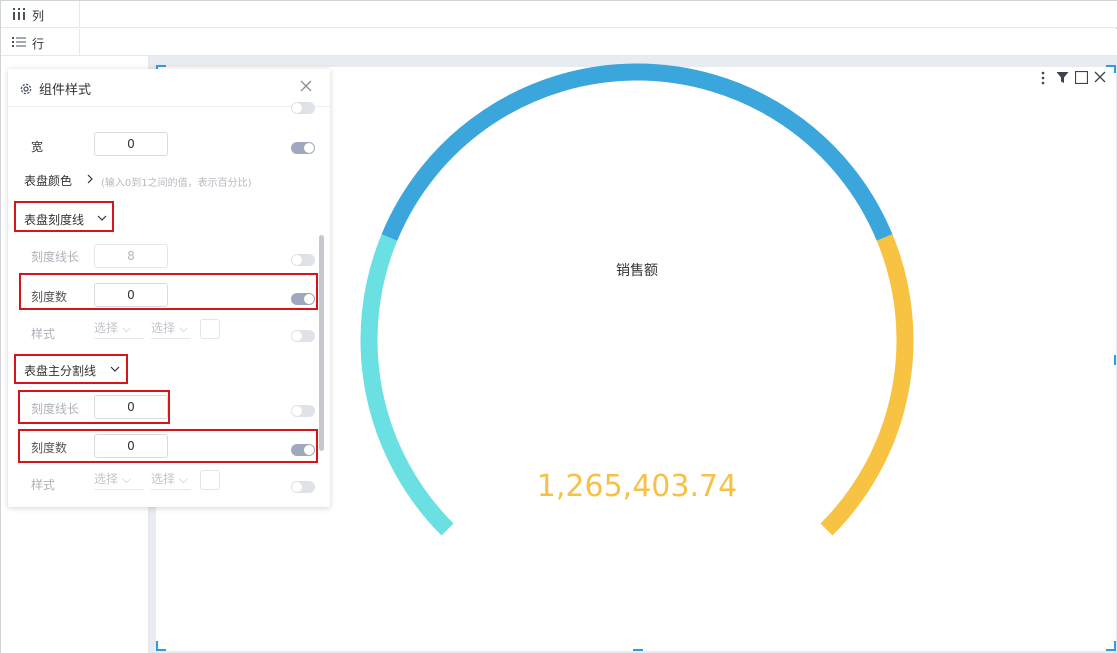 The height and width of the screenshot is (653, 1117). I want to click on gear-icon, so click(26, 90).